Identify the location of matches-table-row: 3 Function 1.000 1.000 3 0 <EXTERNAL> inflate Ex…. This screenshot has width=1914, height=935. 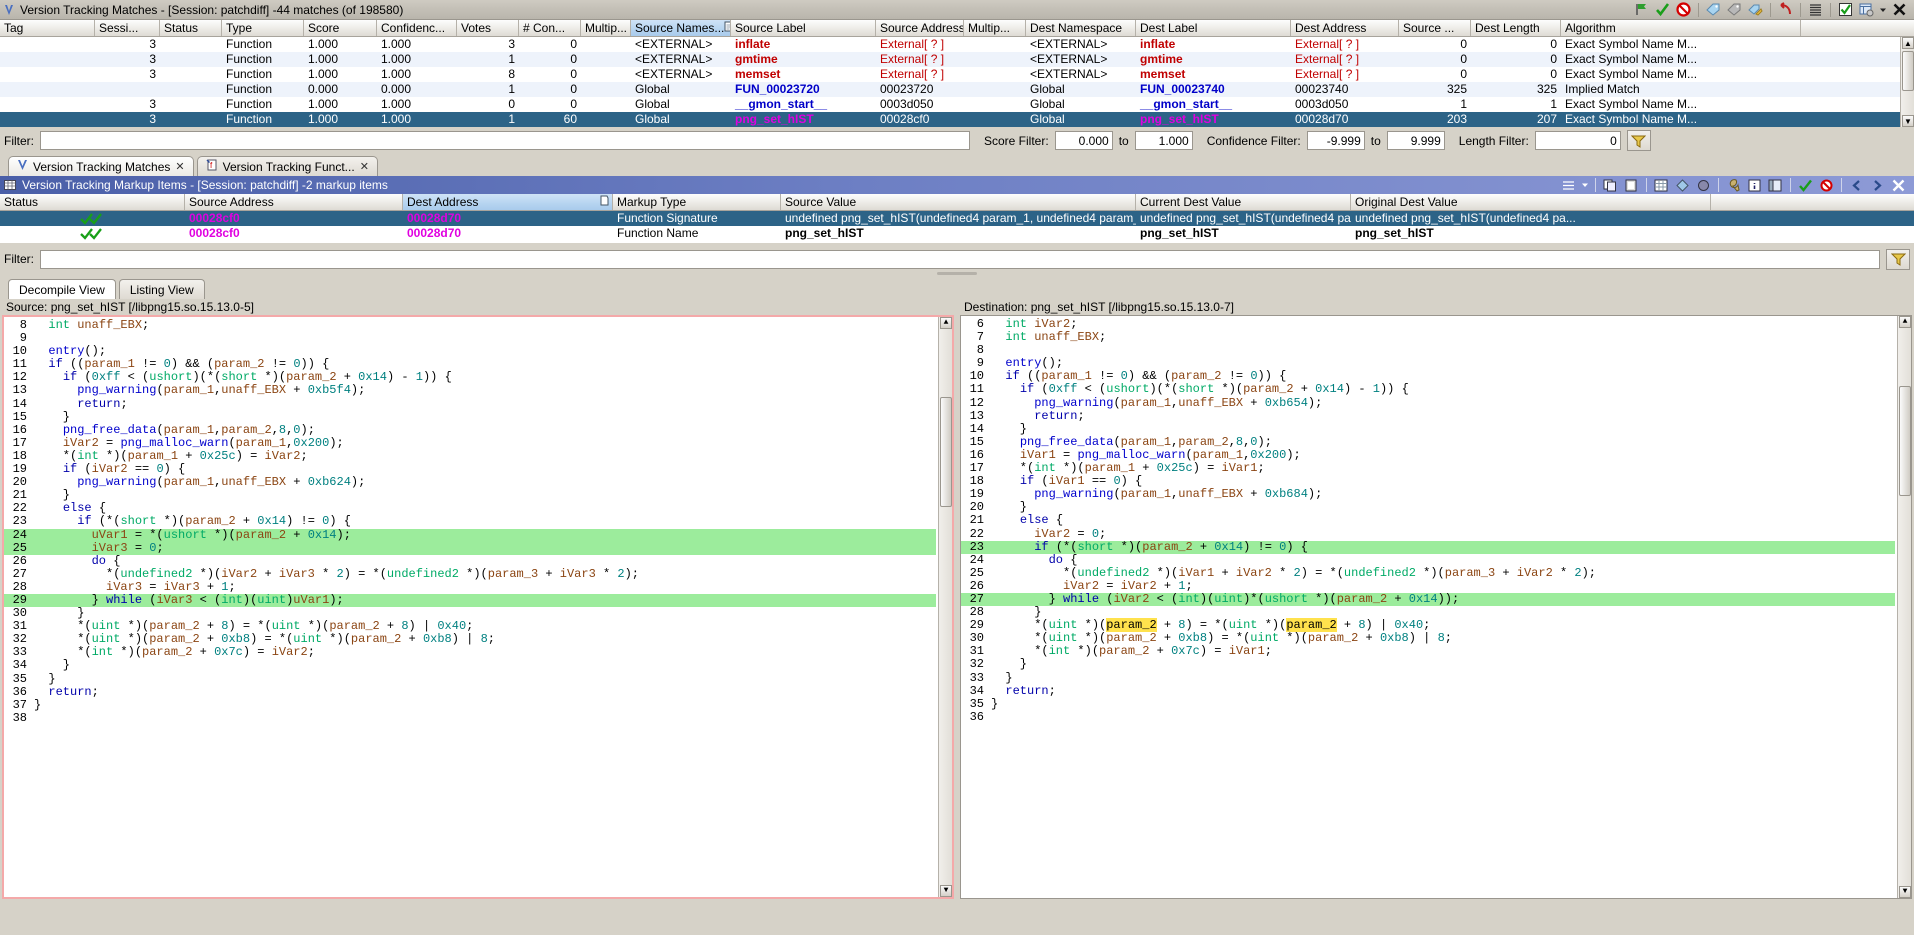
(957, 44).